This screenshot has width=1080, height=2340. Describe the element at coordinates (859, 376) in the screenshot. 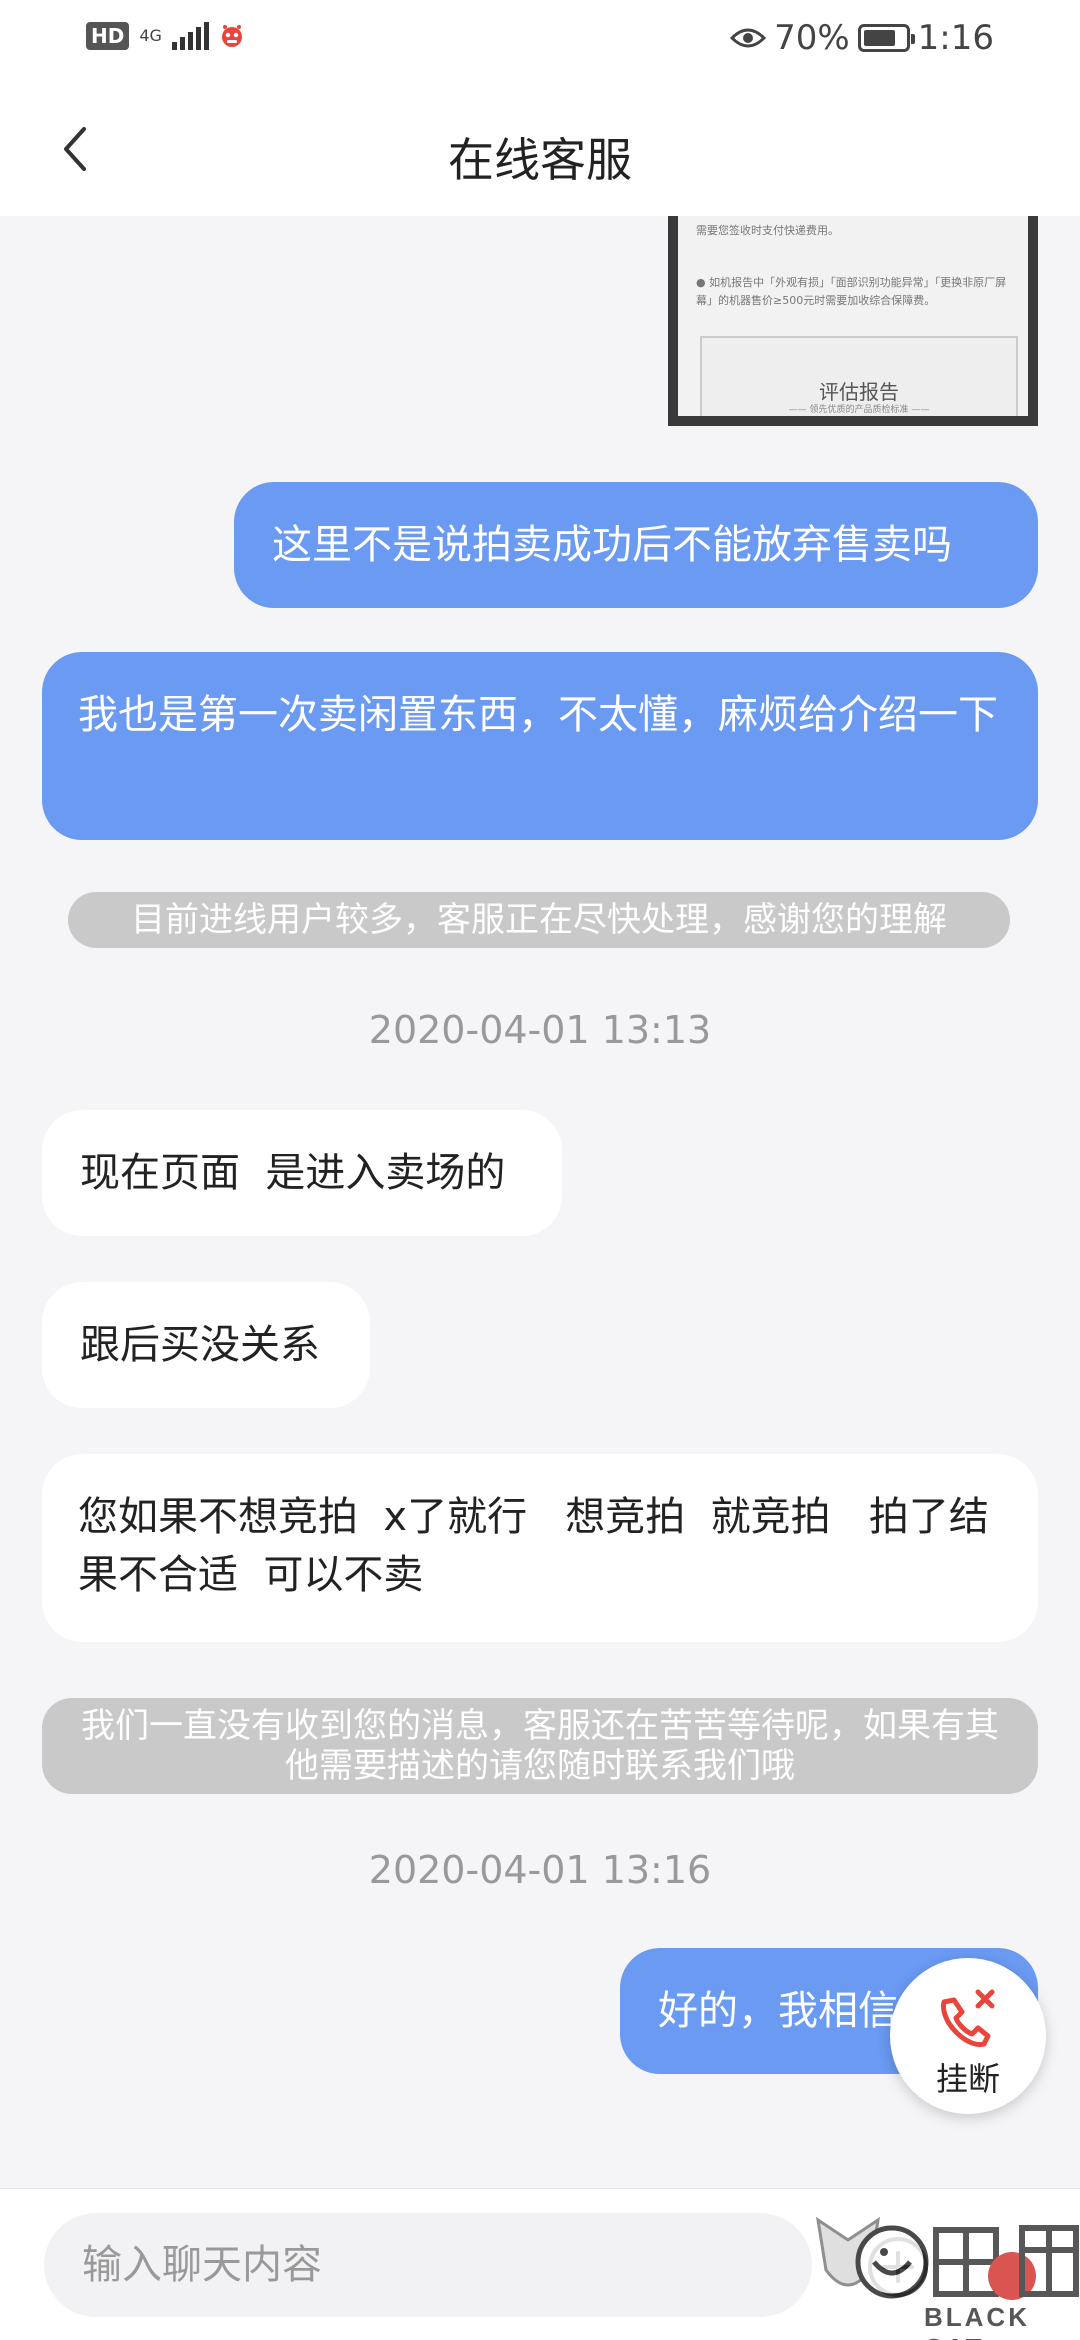

I see `image-report-card: 评估报告 —— 领先优质的产品质检标准 ——` at that location.